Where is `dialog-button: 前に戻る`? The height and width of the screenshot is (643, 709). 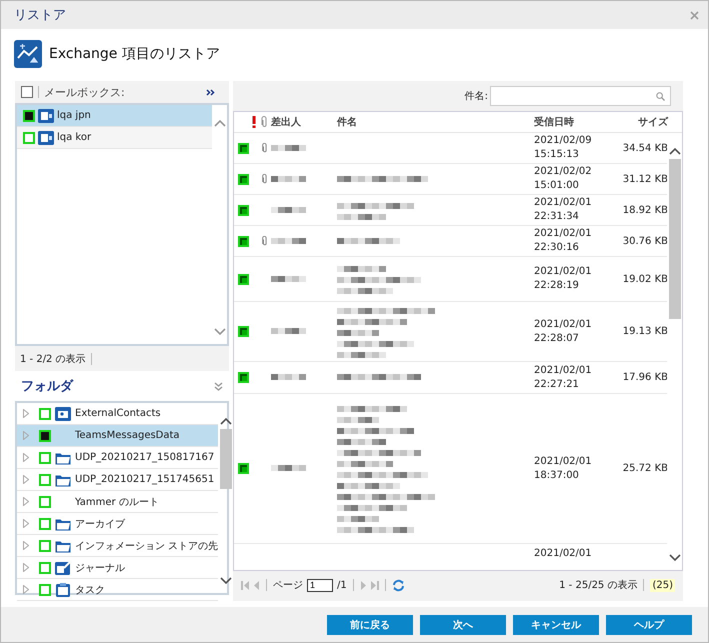 dialog-button: 前に戻る is located at coordinates (370, 624).